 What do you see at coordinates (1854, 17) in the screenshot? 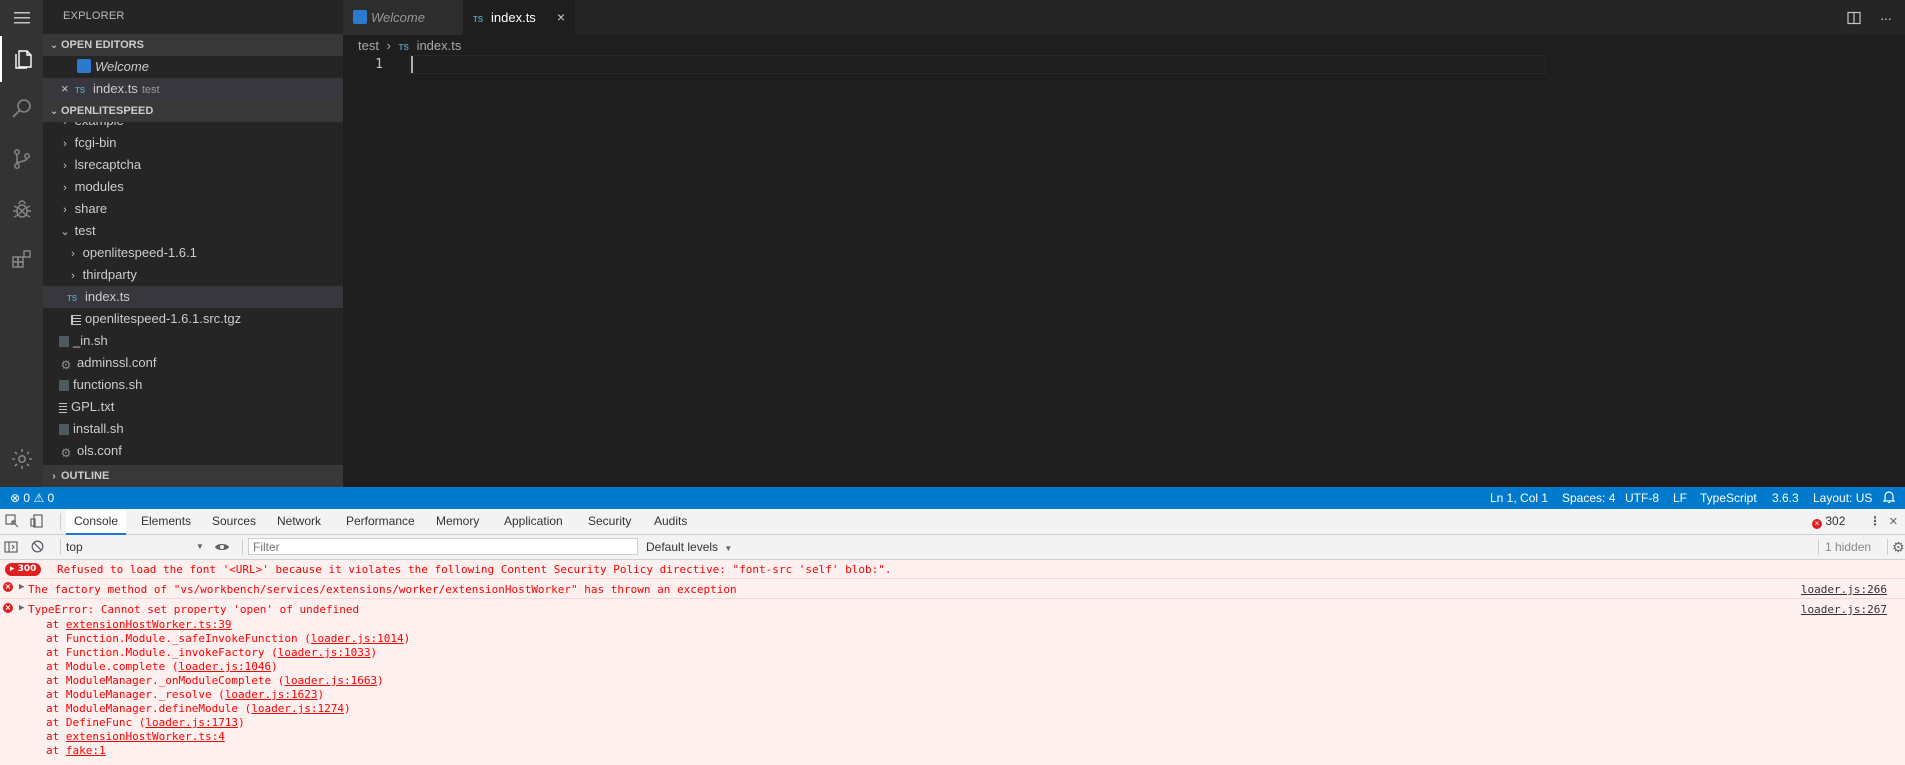
I see `split-editor-icon` at bounding box center [1854, 17].